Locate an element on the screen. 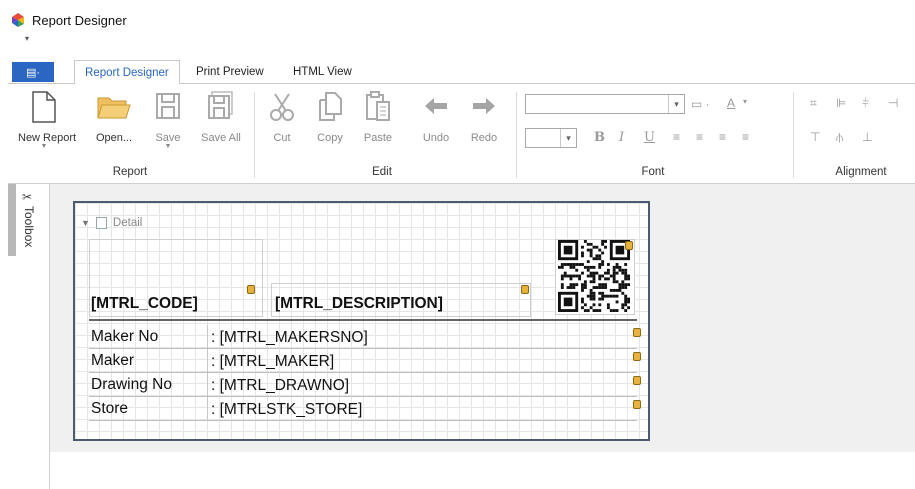 This screenshot has height=489, width=915. table-row: Drawing No : [MTRL_DRAWNO] is located at coordinates (365, 385).